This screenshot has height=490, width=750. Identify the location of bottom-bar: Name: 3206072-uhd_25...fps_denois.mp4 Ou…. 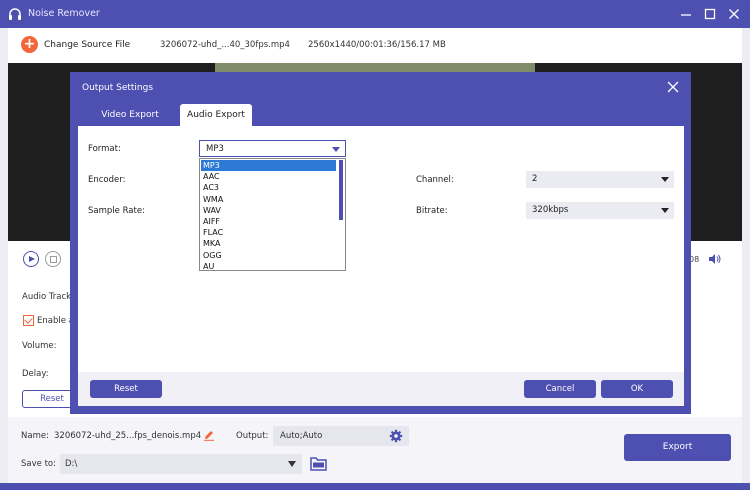
(375, 450).